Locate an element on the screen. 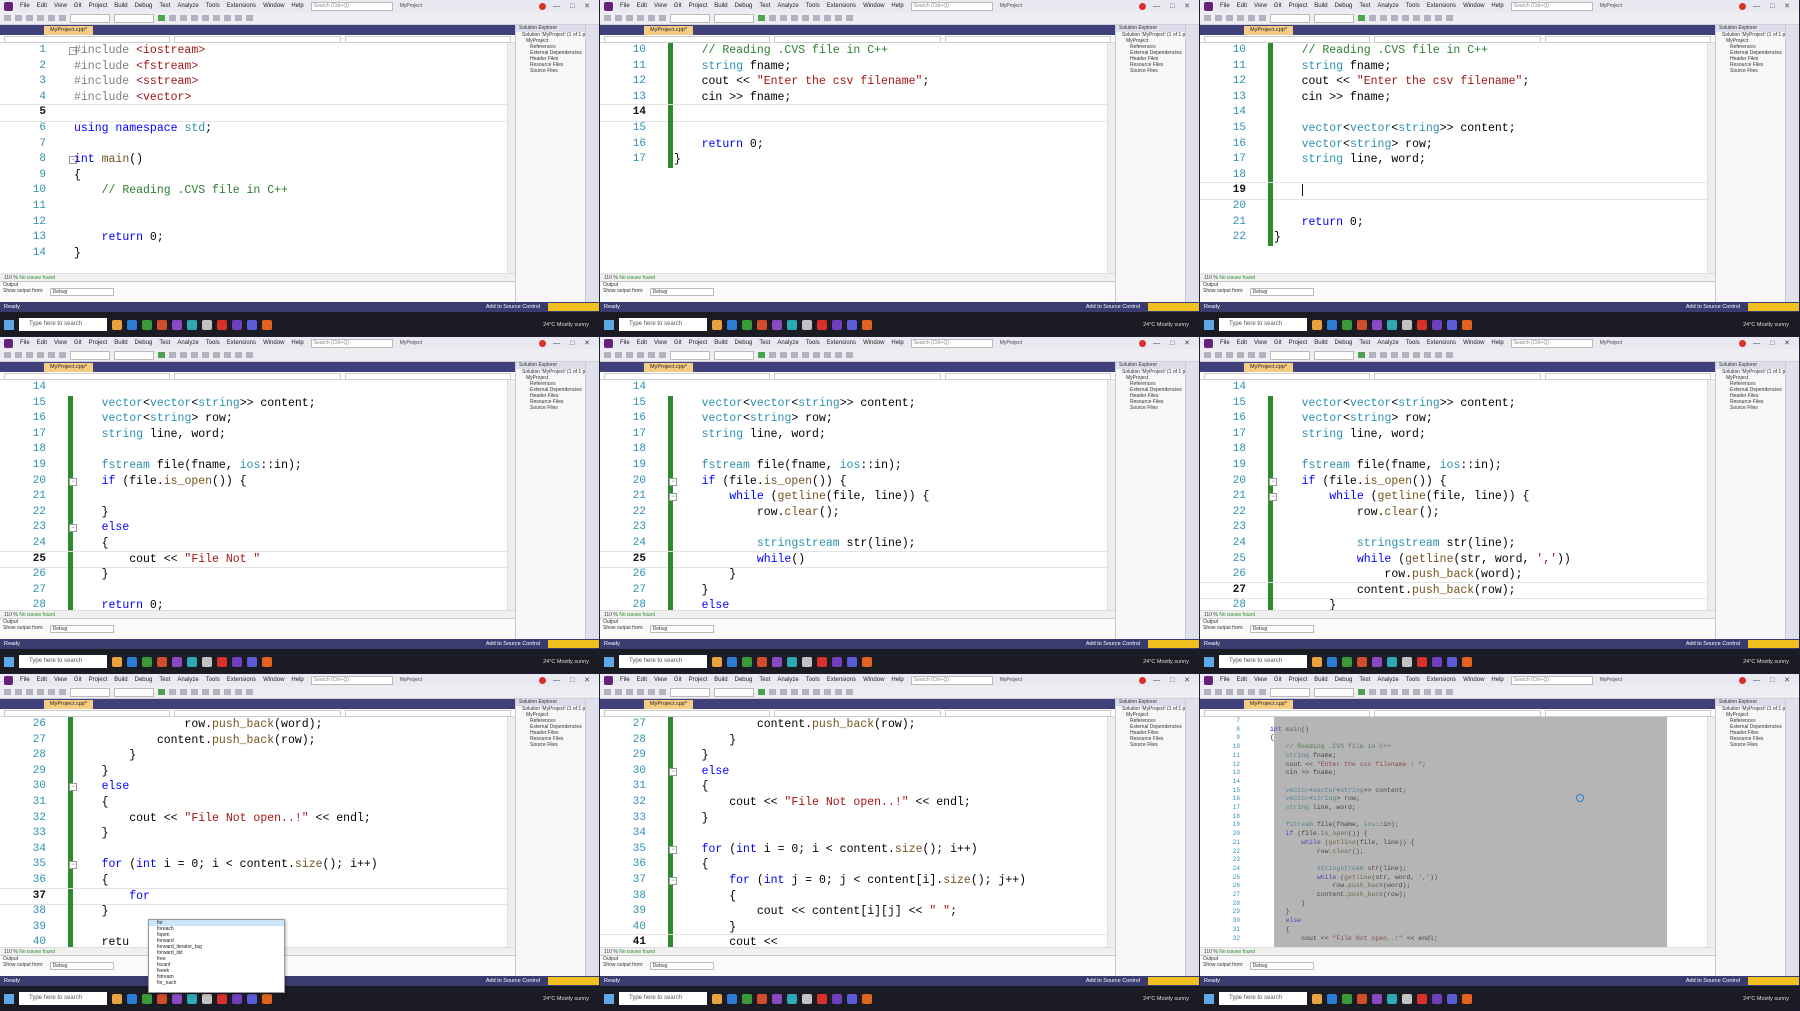 The height and width of the screenshot is (1011, 1800). windows-start-icon is located at coordinates (1209, 324).